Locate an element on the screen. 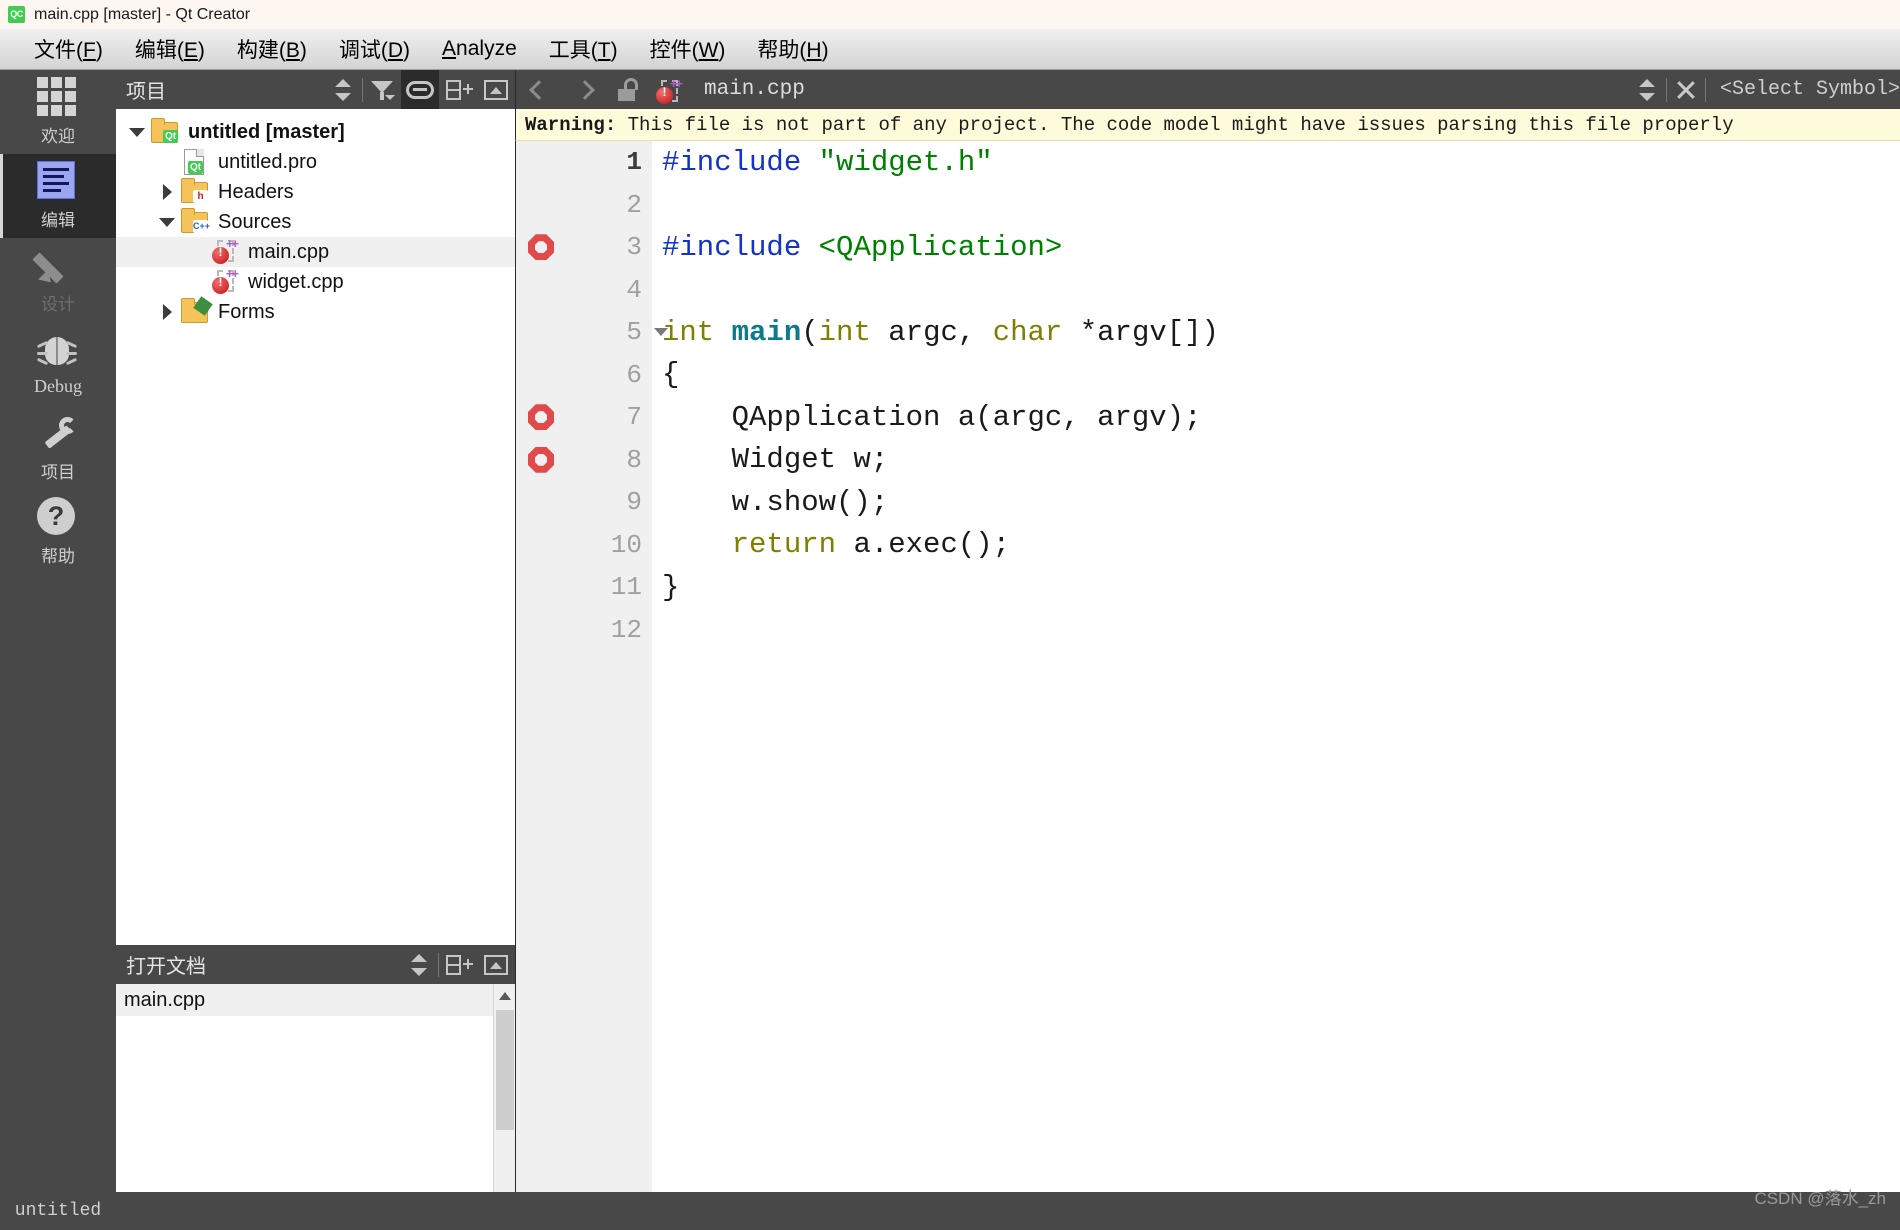 This screenshot has height=1230, width=1900. code-line-text: QApplication a(argc, argv); is located at coordinates (927, 417).